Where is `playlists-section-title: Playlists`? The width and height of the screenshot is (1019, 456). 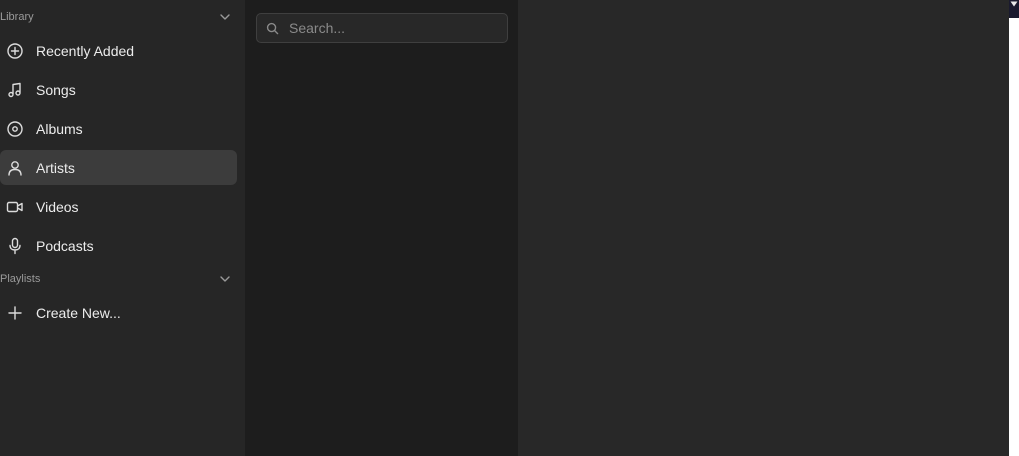
playlists-section-title: Playlists is located at coordinates (20, 279).